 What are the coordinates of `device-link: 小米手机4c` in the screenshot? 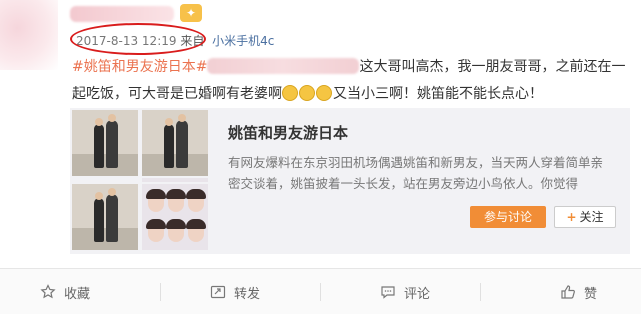 It's located at (243, 41).